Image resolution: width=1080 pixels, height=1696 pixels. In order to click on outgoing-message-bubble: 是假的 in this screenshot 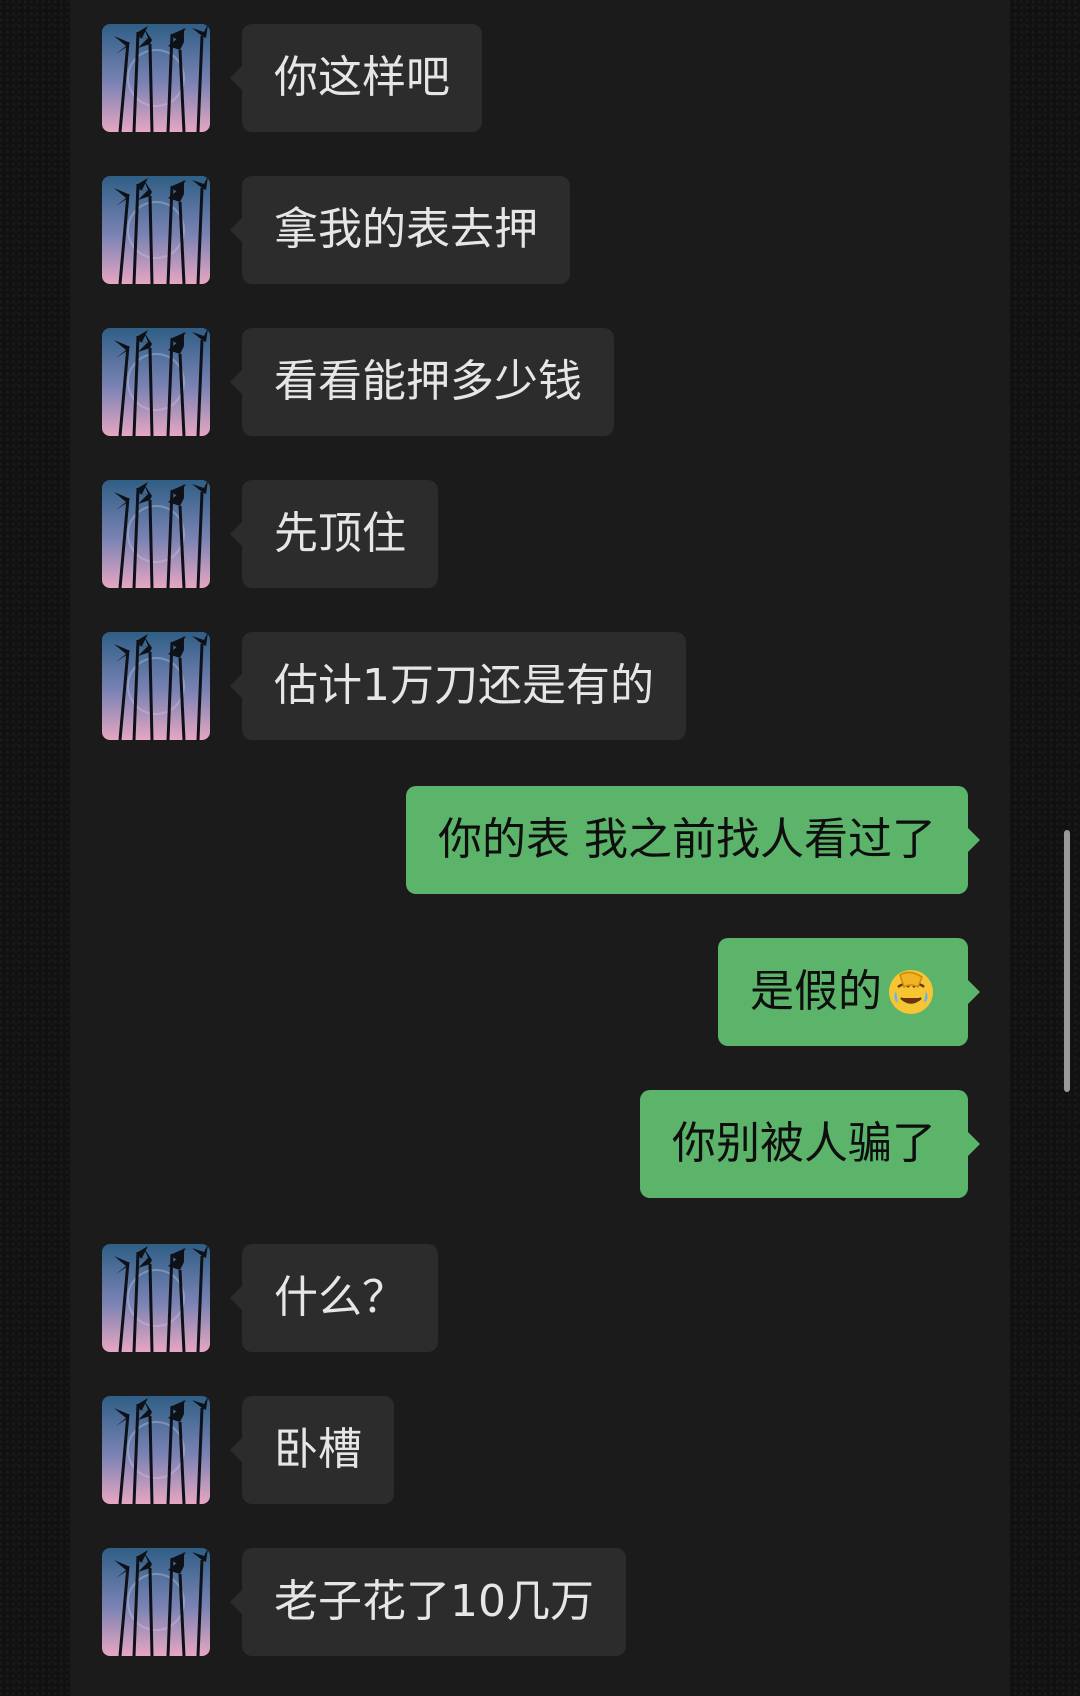, I will do `click(849, 992)`.